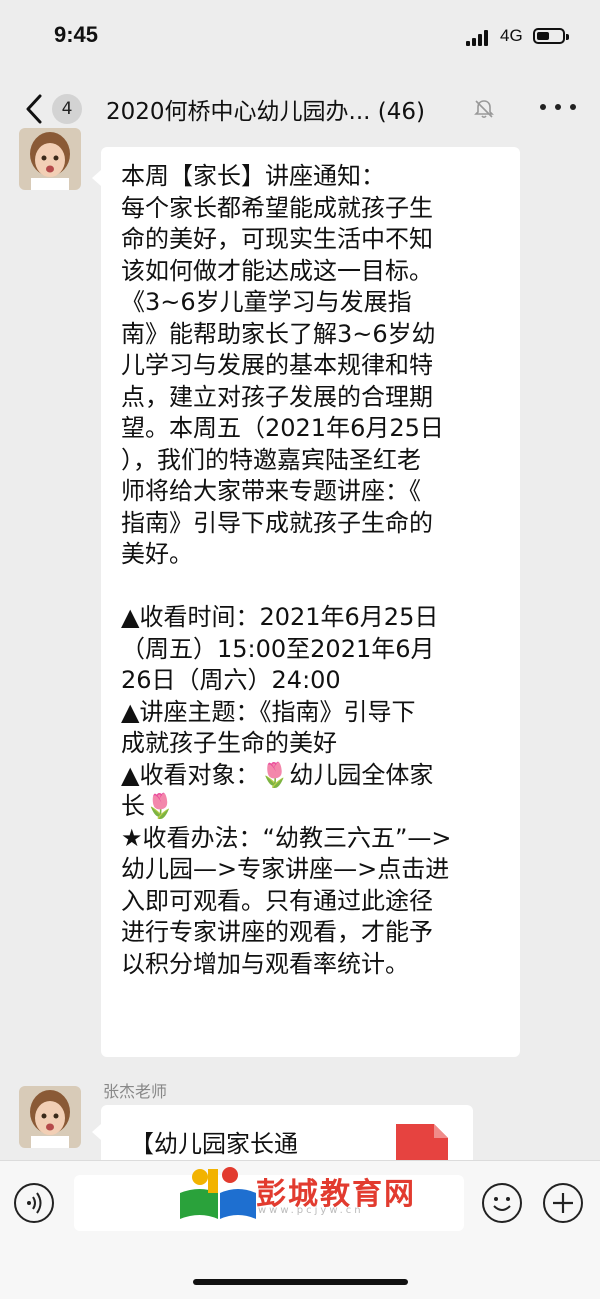  Describe the element at coordinates (286, 837) in the screenshot. I see `message-line: ★收看办法：“幼教三六五”—>` at that location.